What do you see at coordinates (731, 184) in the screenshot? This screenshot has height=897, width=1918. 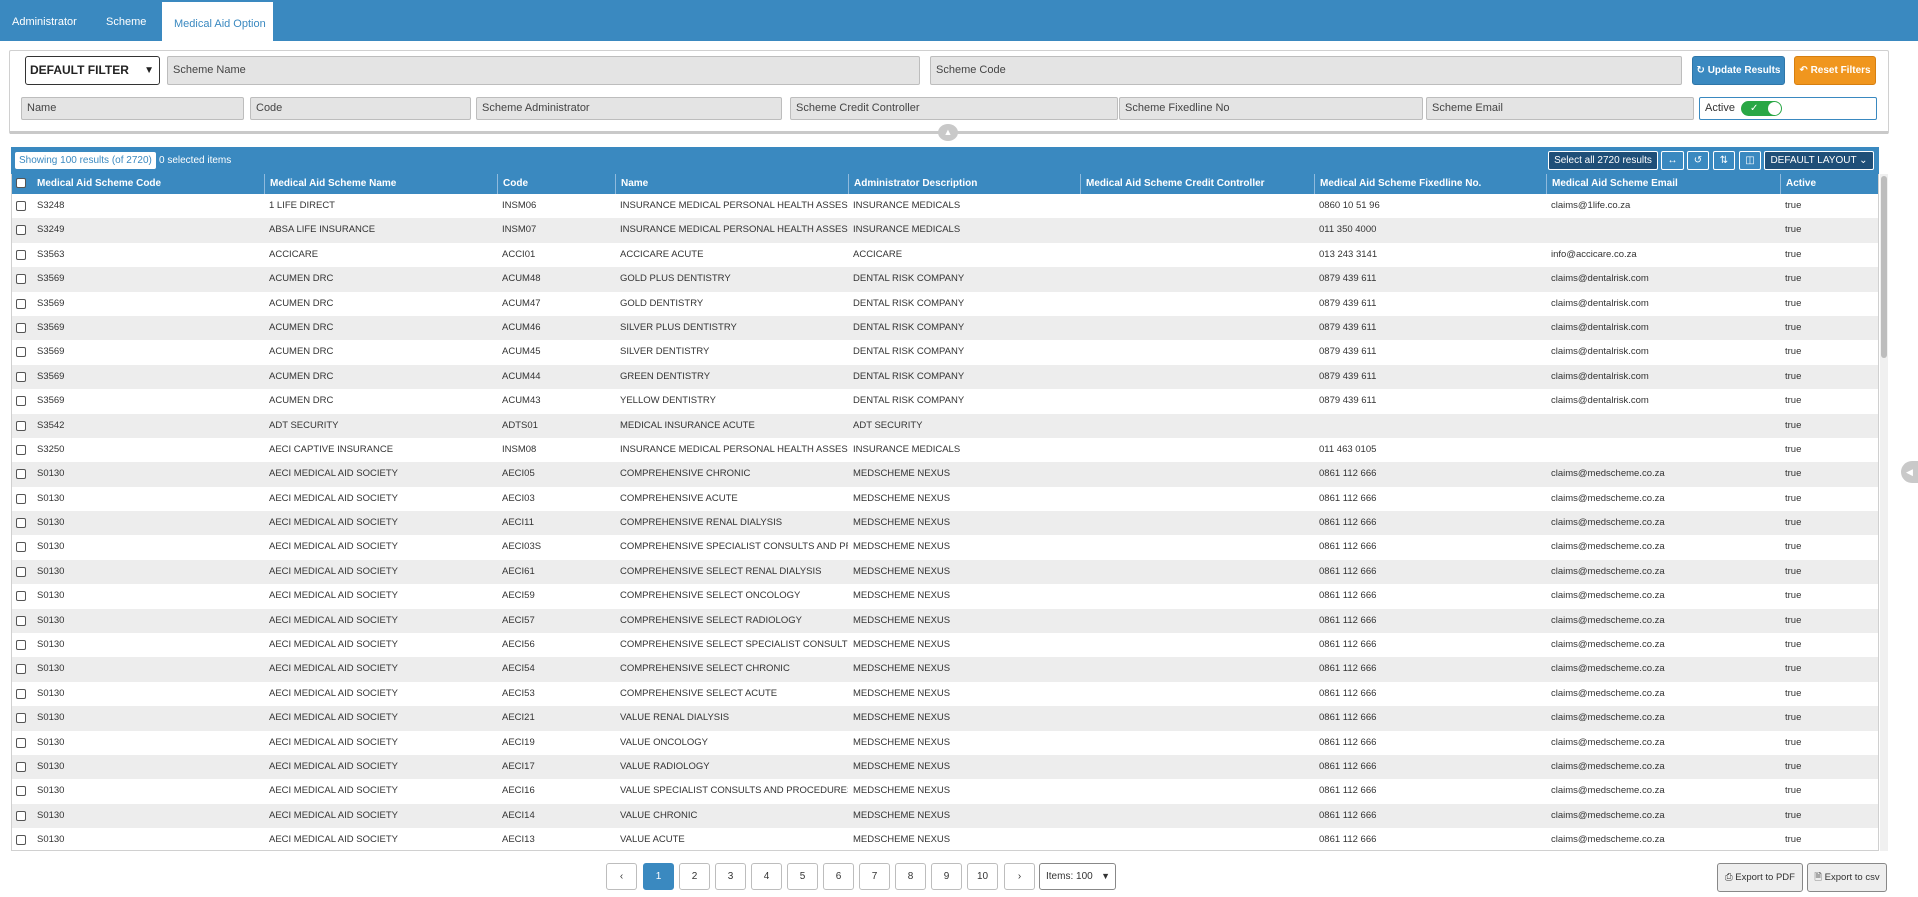 I see `column-header-name: Name` at bounding box center [731, 184].